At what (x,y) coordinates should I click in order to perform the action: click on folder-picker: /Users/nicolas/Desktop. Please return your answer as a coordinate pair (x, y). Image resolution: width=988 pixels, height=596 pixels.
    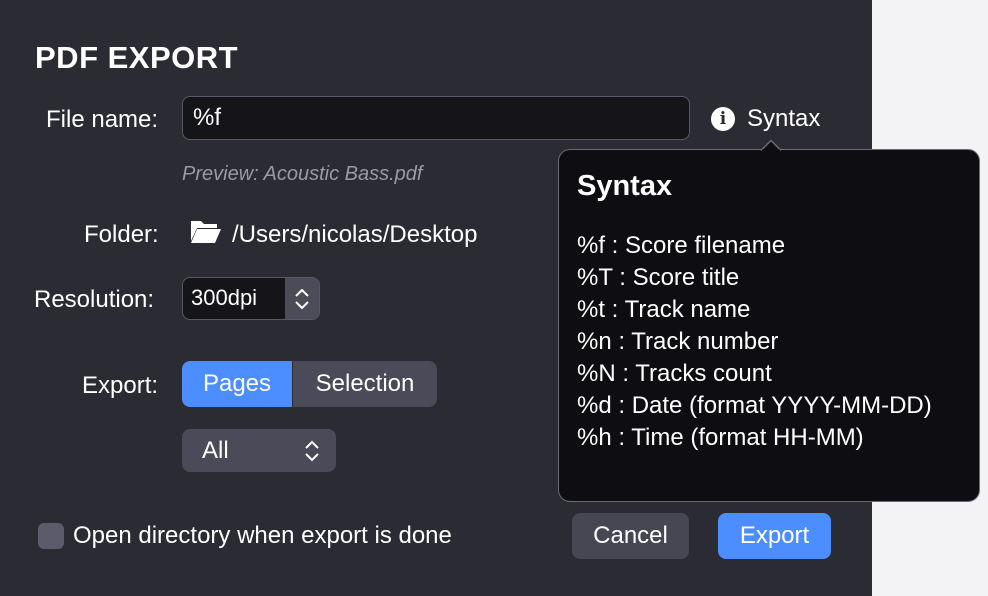
    Looking at the image, I should click on (333, 234).